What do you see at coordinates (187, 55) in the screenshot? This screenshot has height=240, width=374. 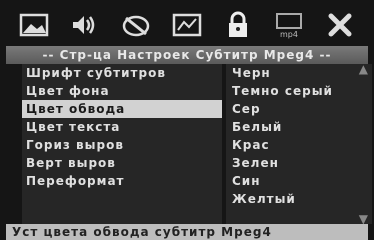 I see `page-title: -- Стр-ца Настроек Субтитр Mpeg4 --` at bounding box center [187, 55].